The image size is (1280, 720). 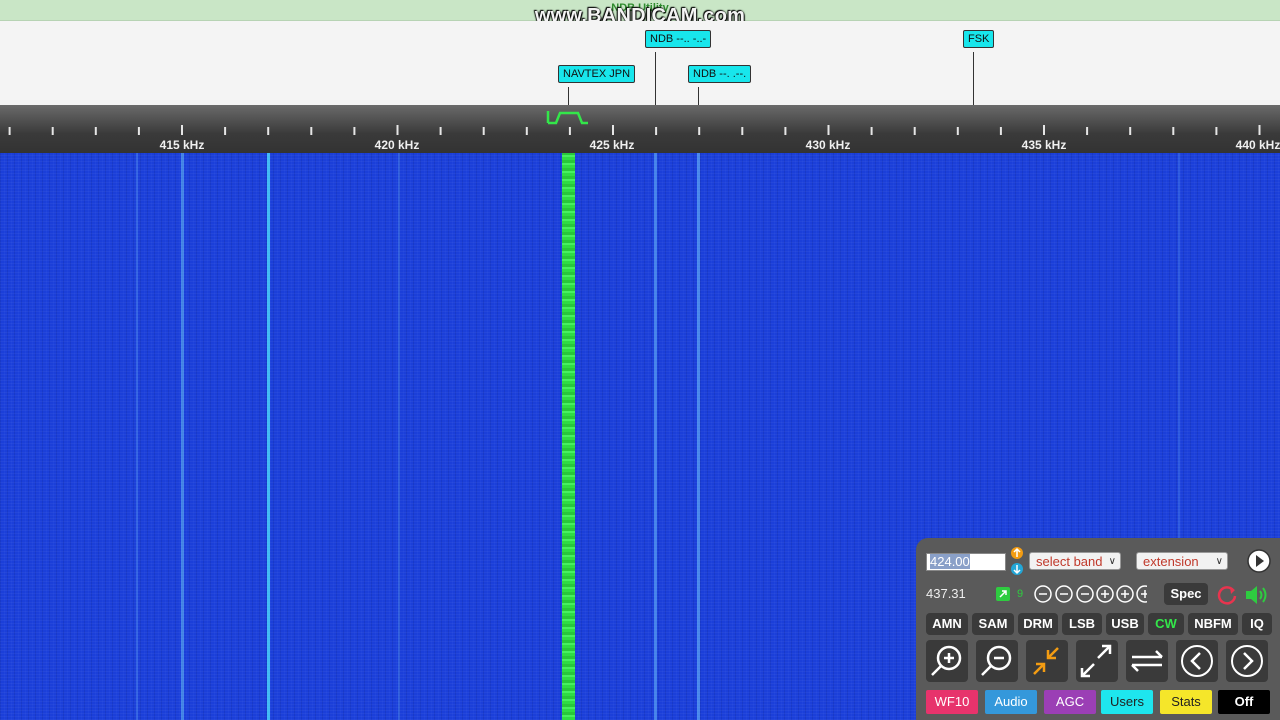 I want to click on tick-label-420: 420 kHz, so click(x=397, y=145).